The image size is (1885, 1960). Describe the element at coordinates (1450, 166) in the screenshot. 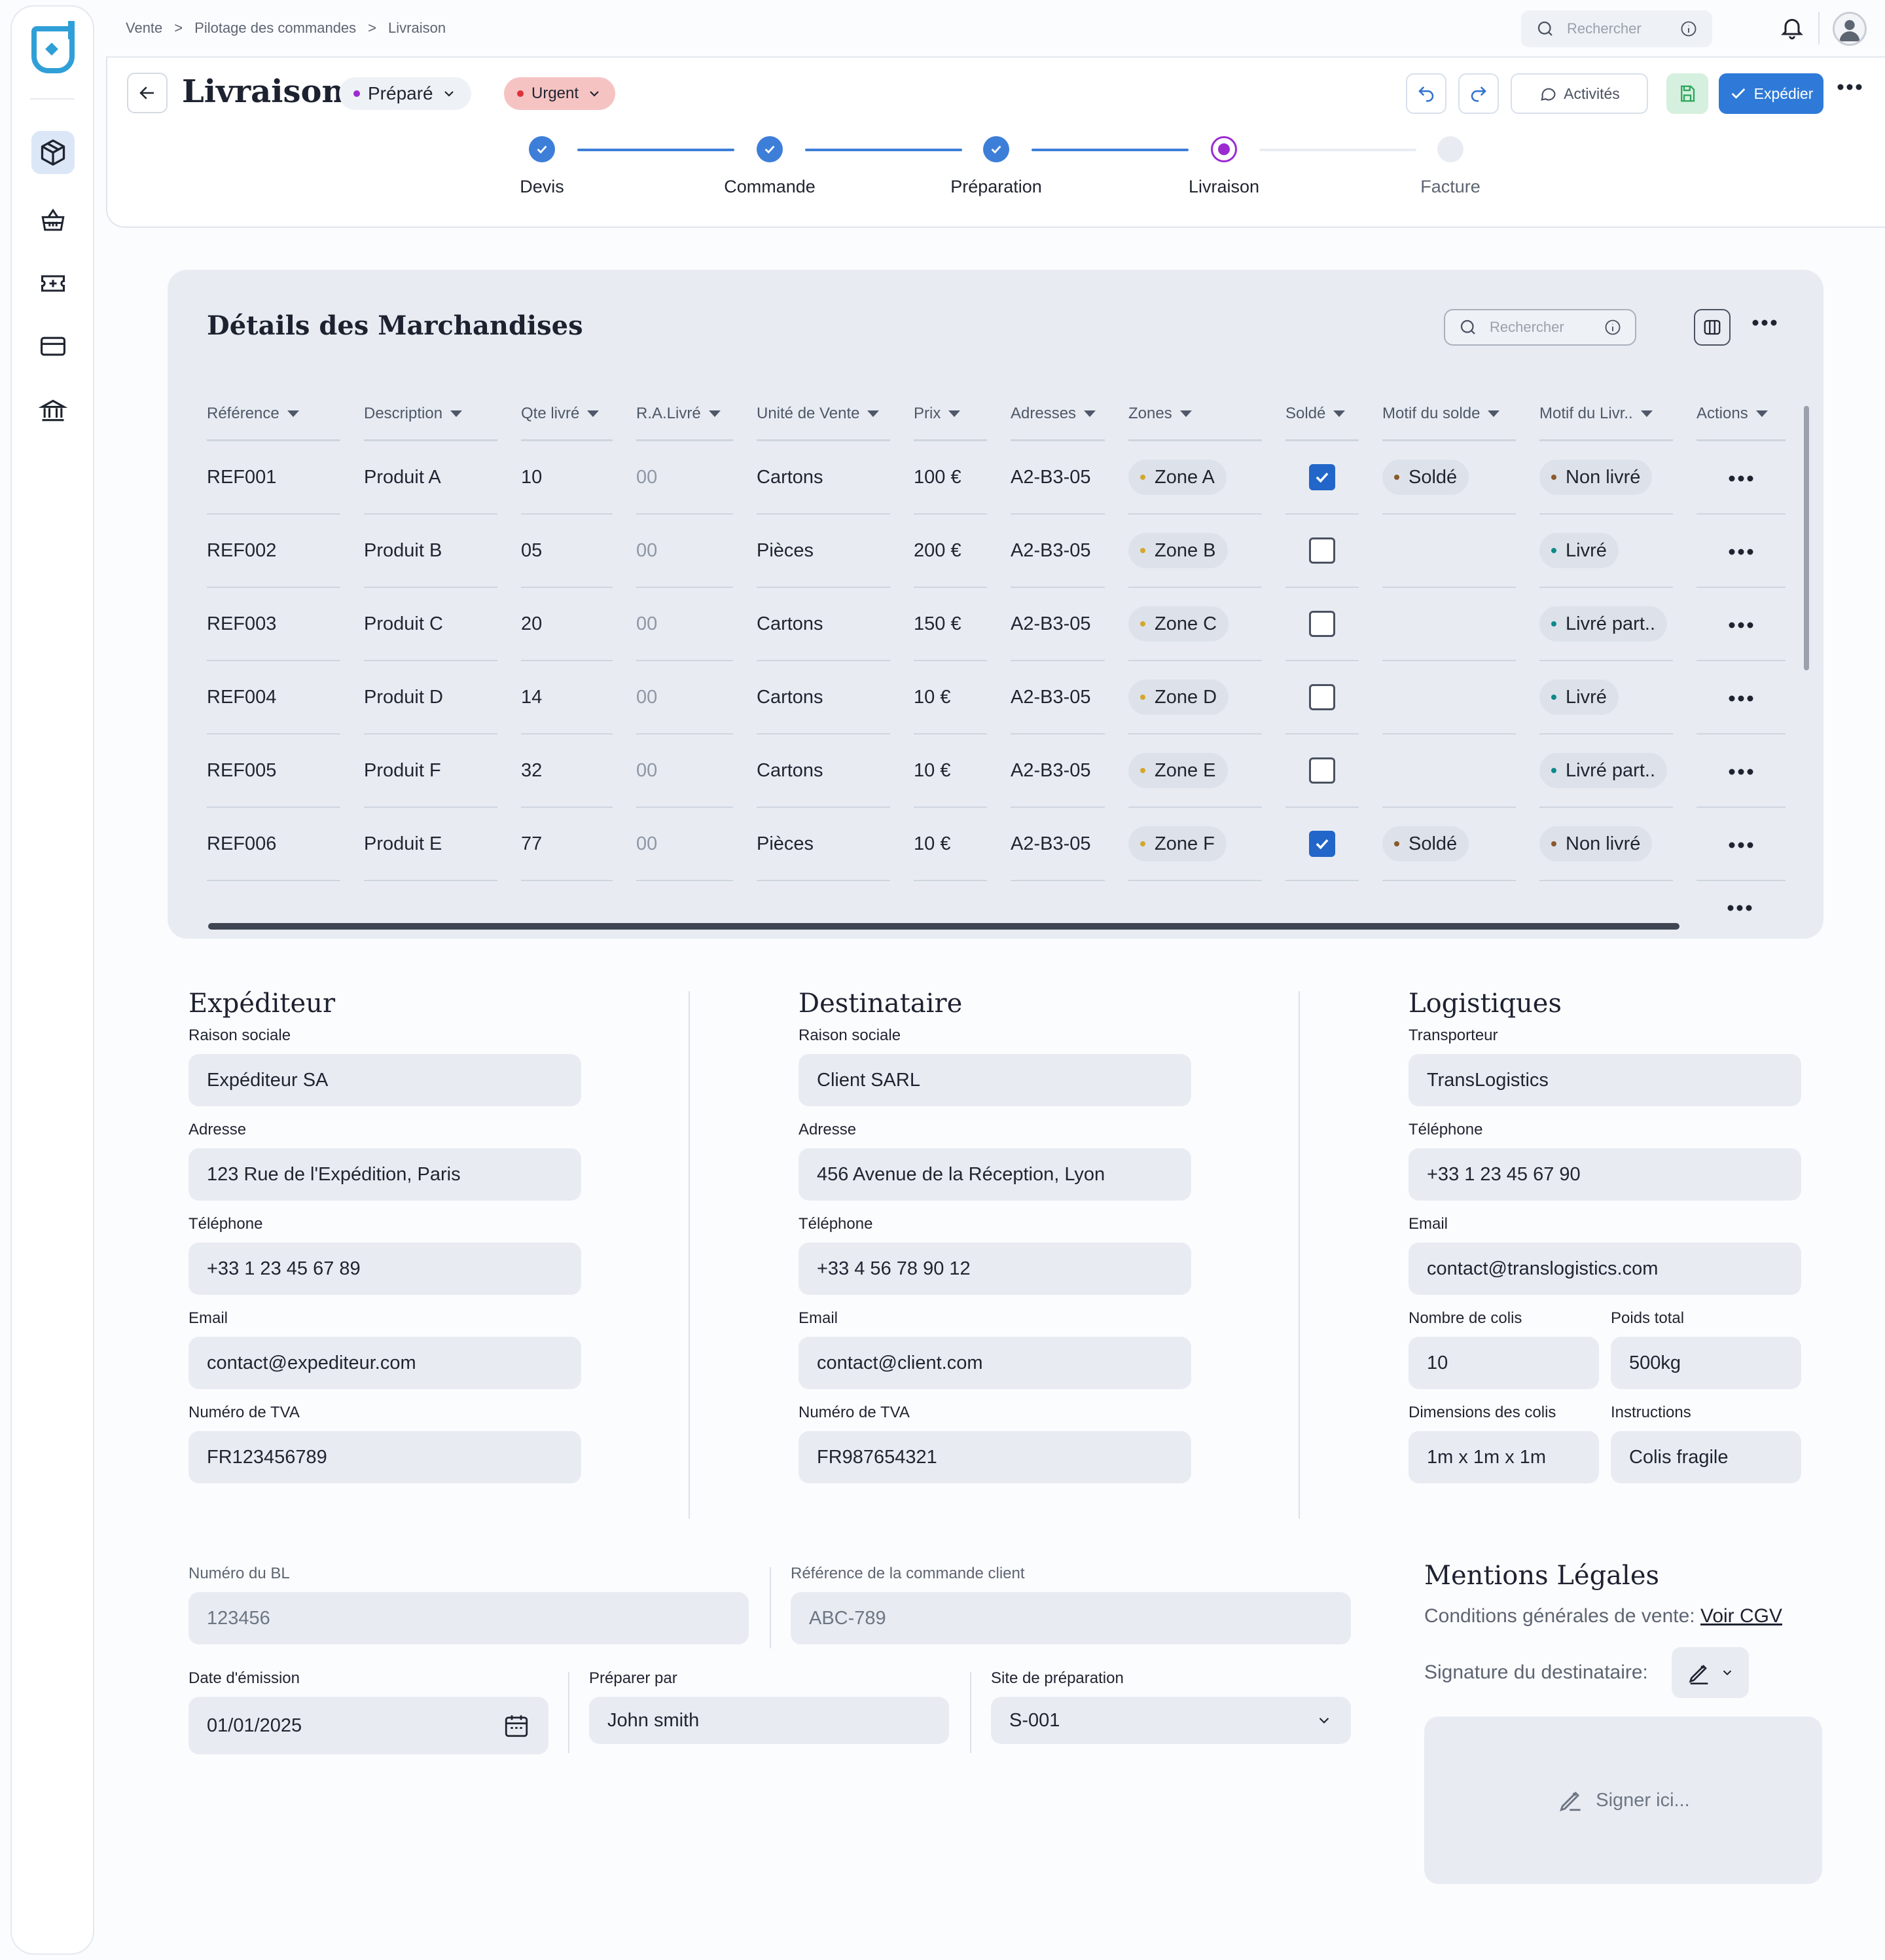

I see `step-facture: Facture` at that location.